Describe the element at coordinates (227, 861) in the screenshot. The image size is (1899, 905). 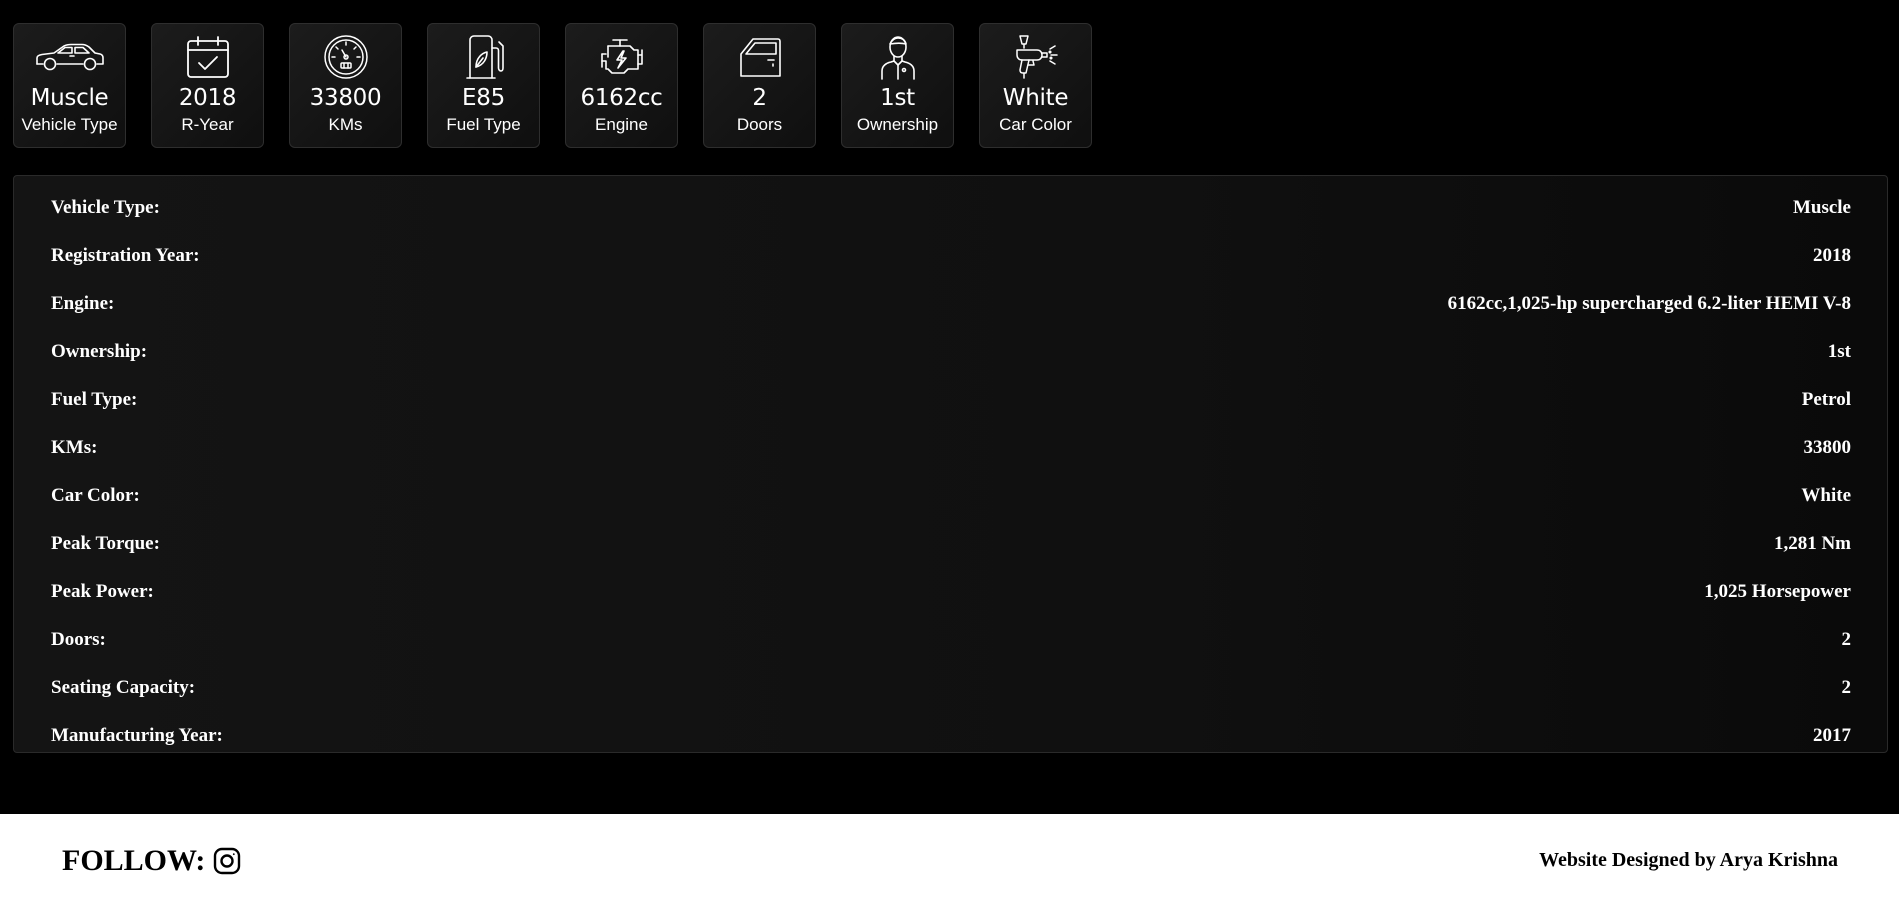
I see `instagram-icon` at that location.